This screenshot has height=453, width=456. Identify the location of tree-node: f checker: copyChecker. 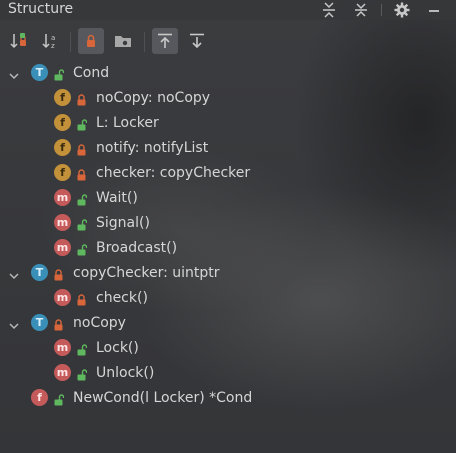
(228, 173).